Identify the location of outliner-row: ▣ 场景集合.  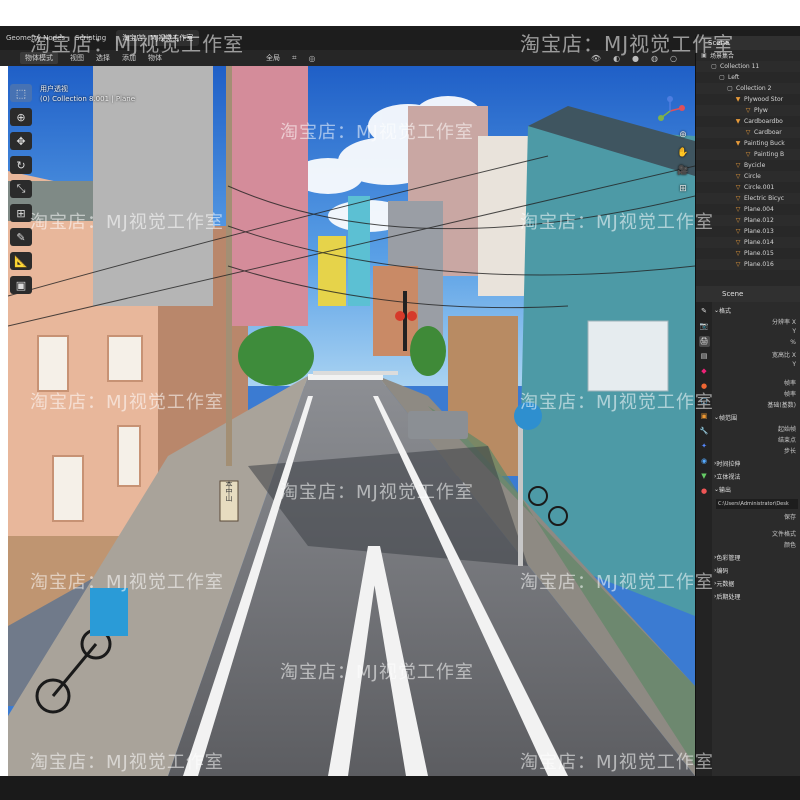
(748, 55).